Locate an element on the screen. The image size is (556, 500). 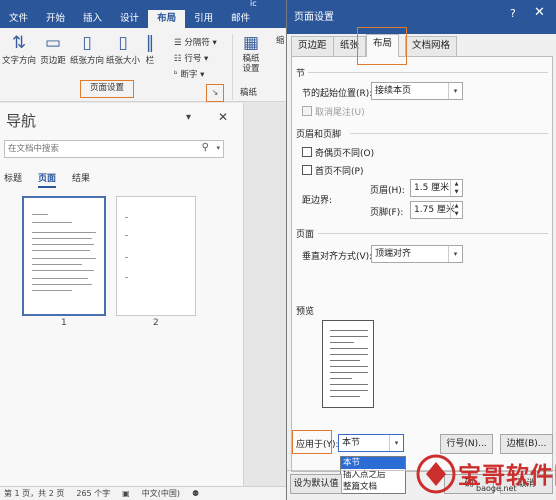
indent-label: 缩 is located at coordinates (280, 41).